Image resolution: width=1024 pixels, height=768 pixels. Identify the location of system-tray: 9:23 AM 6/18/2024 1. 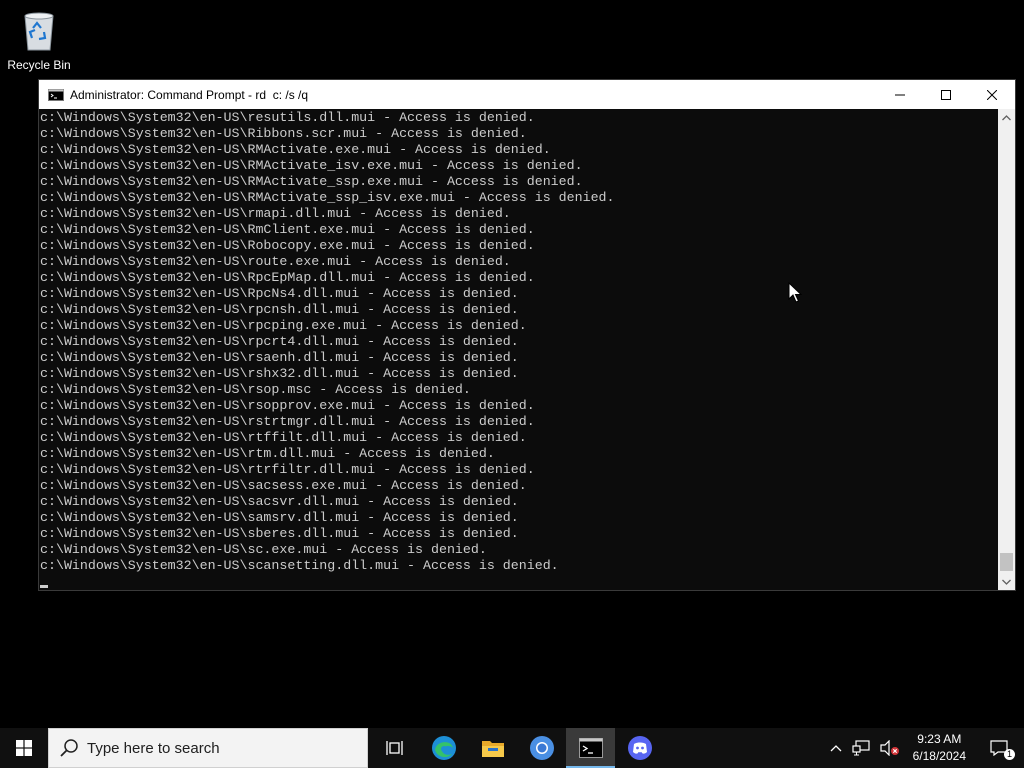
(924, 748).